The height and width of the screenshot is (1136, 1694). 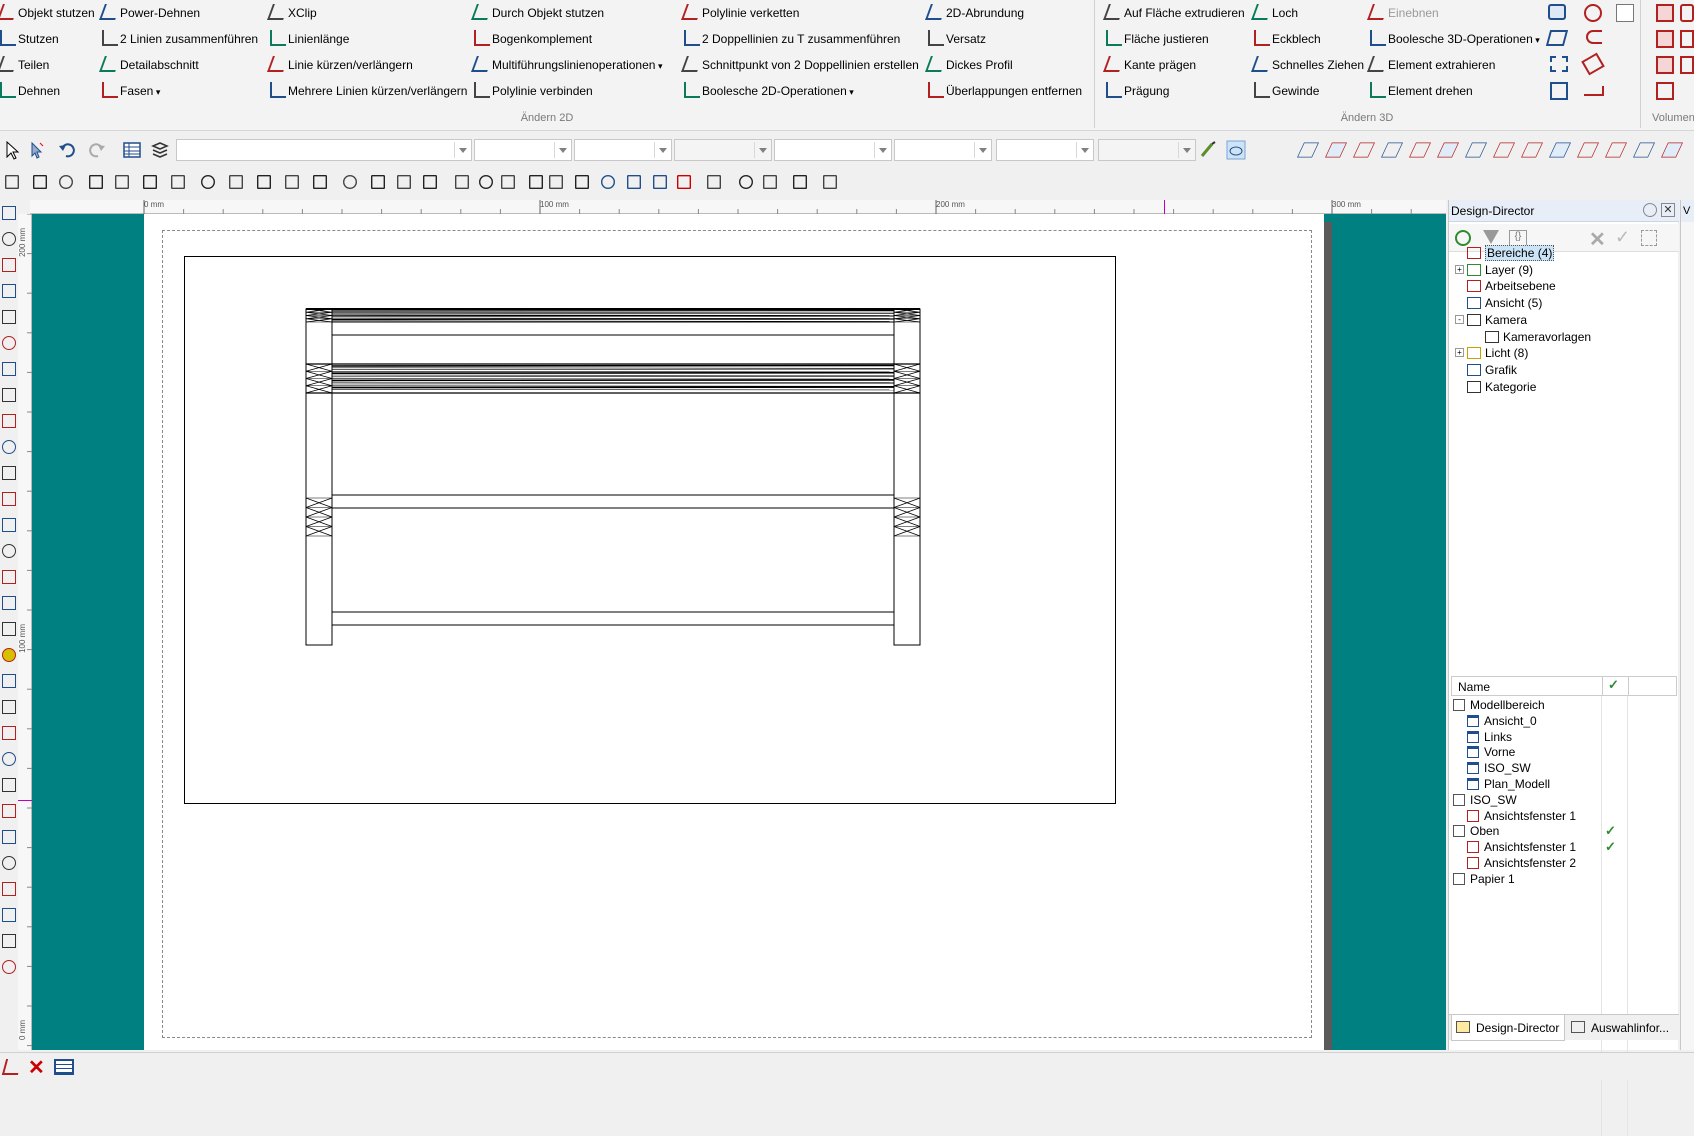 What do you see at coordinates (9, 473) in the screenshot?
I see `measure-tool-icon` at bounding box center [9, 473].